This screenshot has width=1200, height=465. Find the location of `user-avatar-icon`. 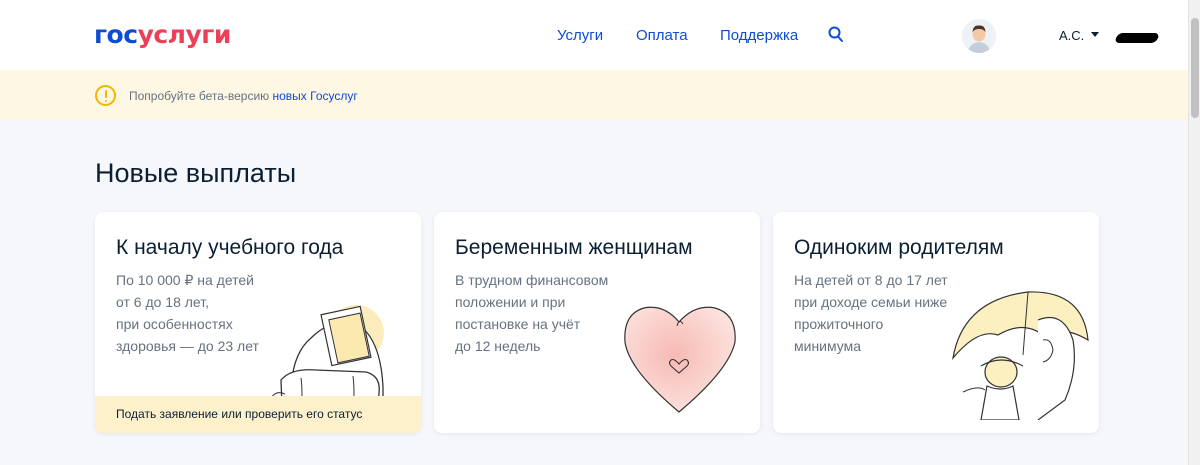

user-avatar-icon is located at coordinates (979, 36).